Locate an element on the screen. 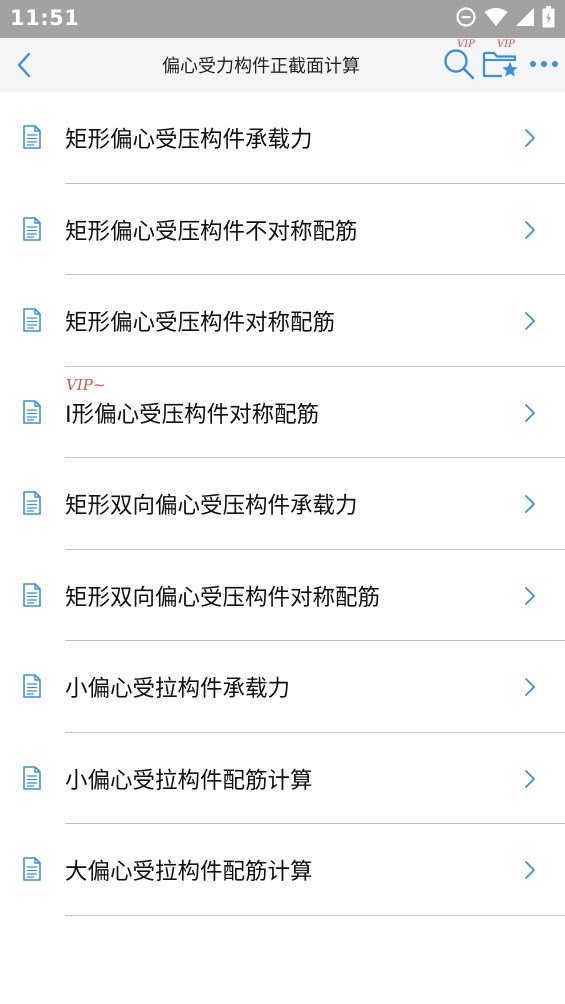  list-item-label: 矩形偏心受压构件不对称配筋 is located at coordinates (211, 231).